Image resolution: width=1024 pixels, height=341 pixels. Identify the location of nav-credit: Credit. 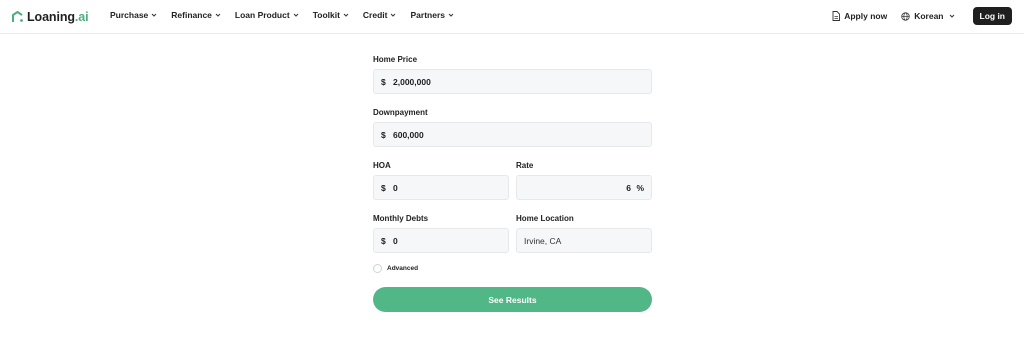
(380, 15).